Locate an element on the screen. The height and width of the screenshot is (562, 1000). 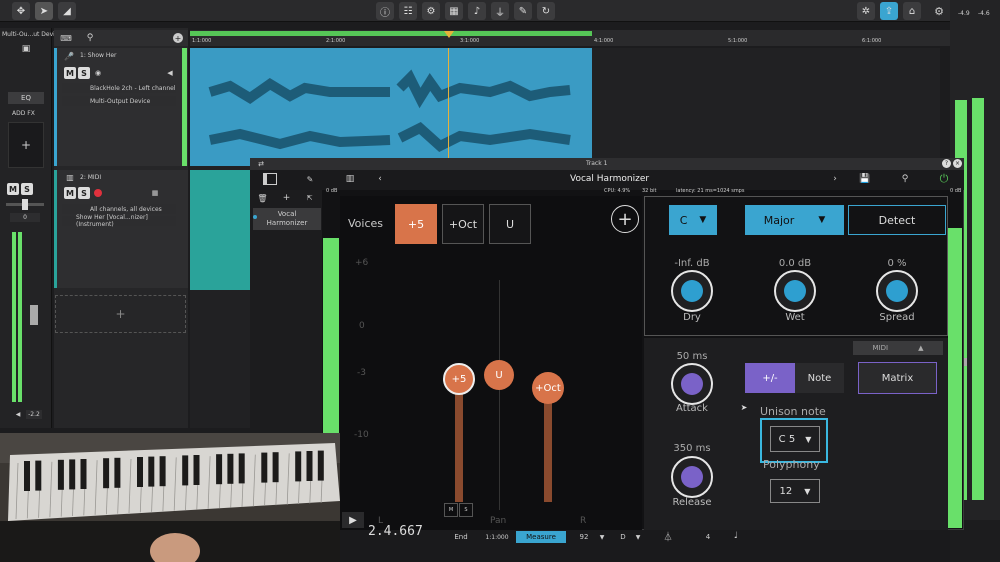
track-2-input-select: All channels, all devices is located at coordinates (119, 209).